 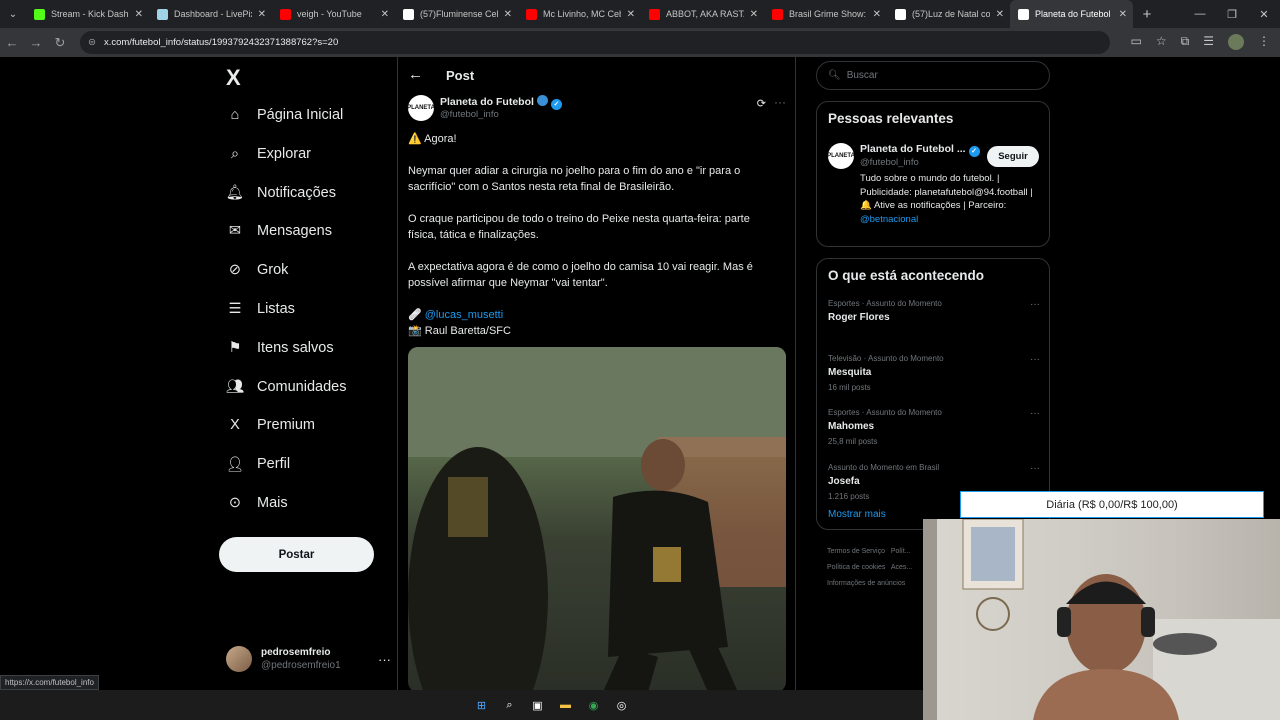 I want to click on cast-icon: ▭, so click(x=1136, y=42).